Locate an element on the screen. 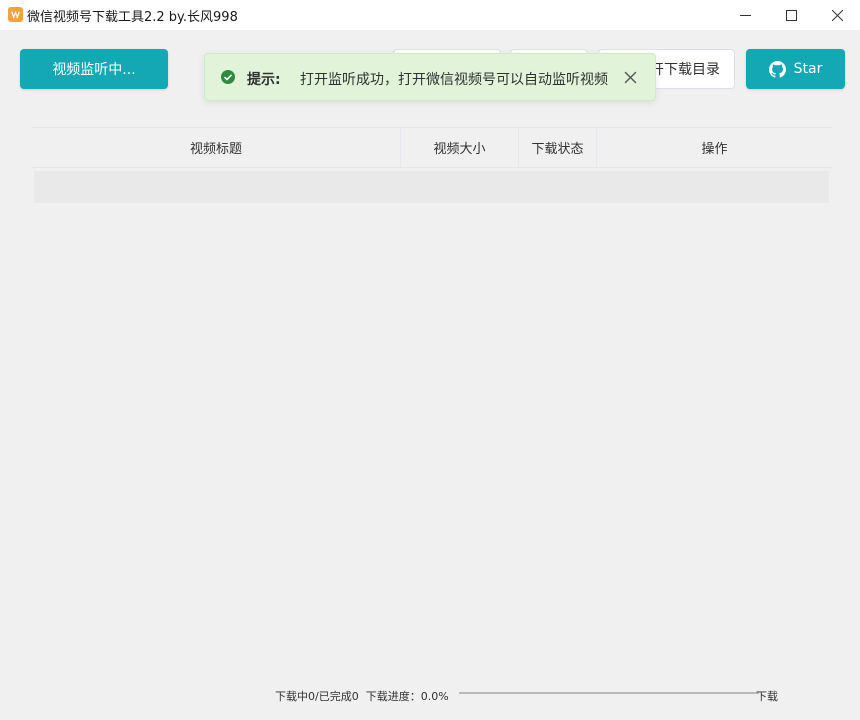  check-circle-icon is located at coordinates (228, 77).